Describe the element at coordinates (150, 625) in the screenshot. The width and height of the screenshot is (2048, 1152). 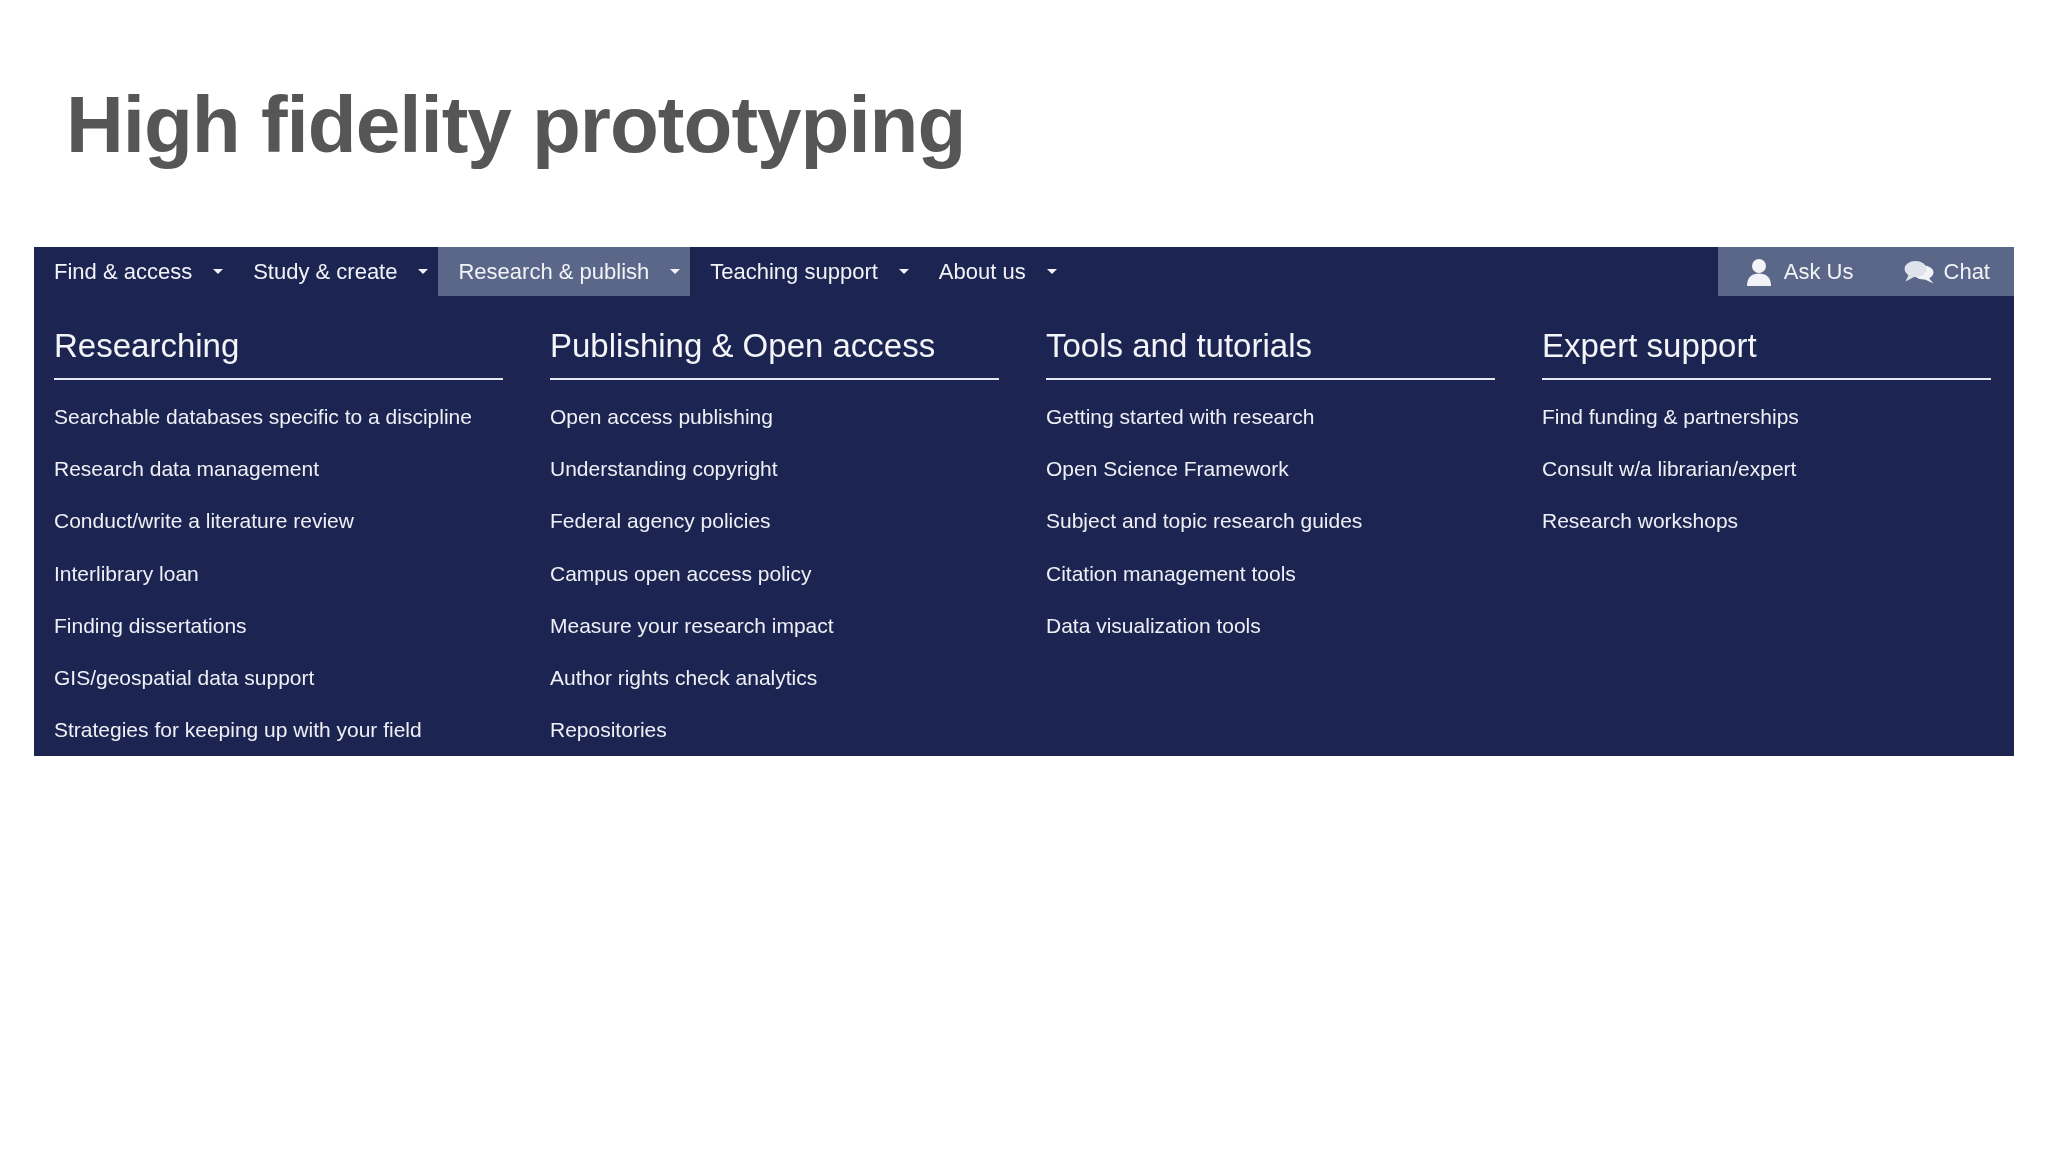
I see `menu-link: Finding dissertations` at that location.